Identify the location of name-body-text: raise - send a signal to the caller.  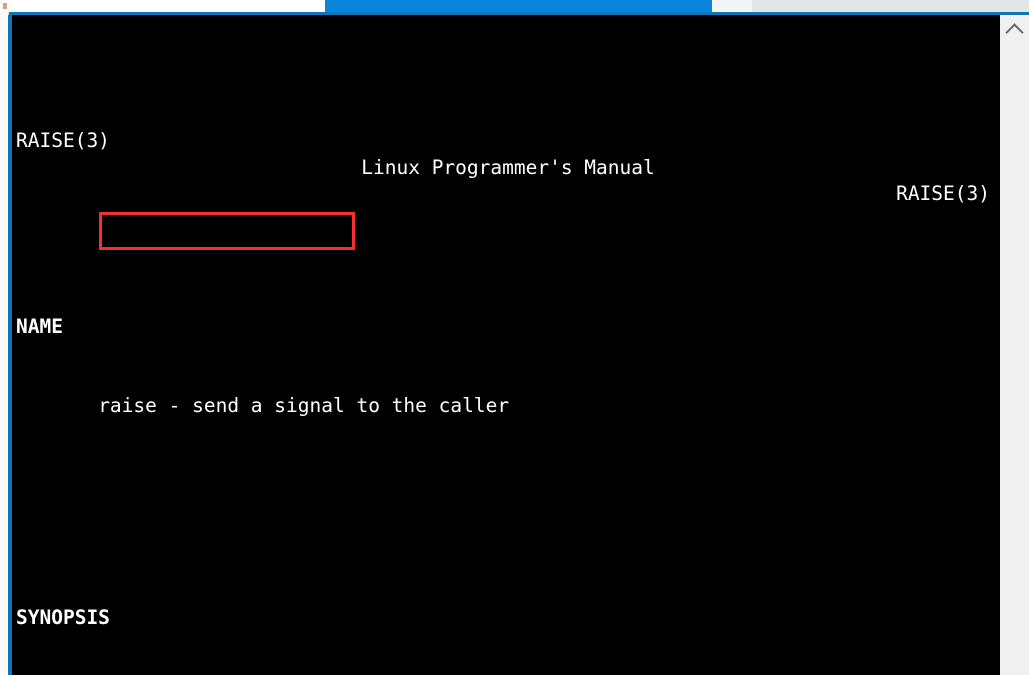
(304, 405).